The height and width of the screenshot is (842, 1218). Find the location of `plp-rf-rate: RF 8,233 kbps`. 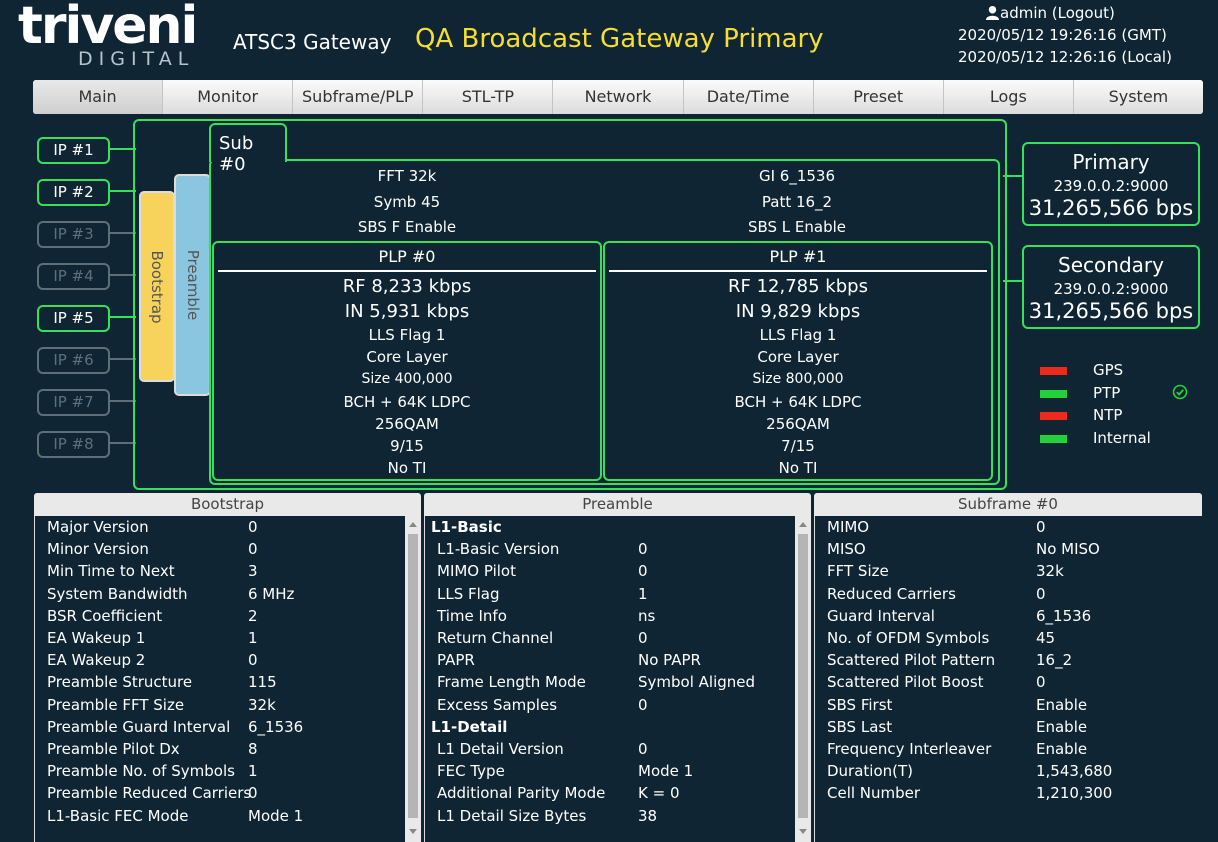

plp-rf-rate: RF 8,233 kbps is located at coordinates (407, 286).